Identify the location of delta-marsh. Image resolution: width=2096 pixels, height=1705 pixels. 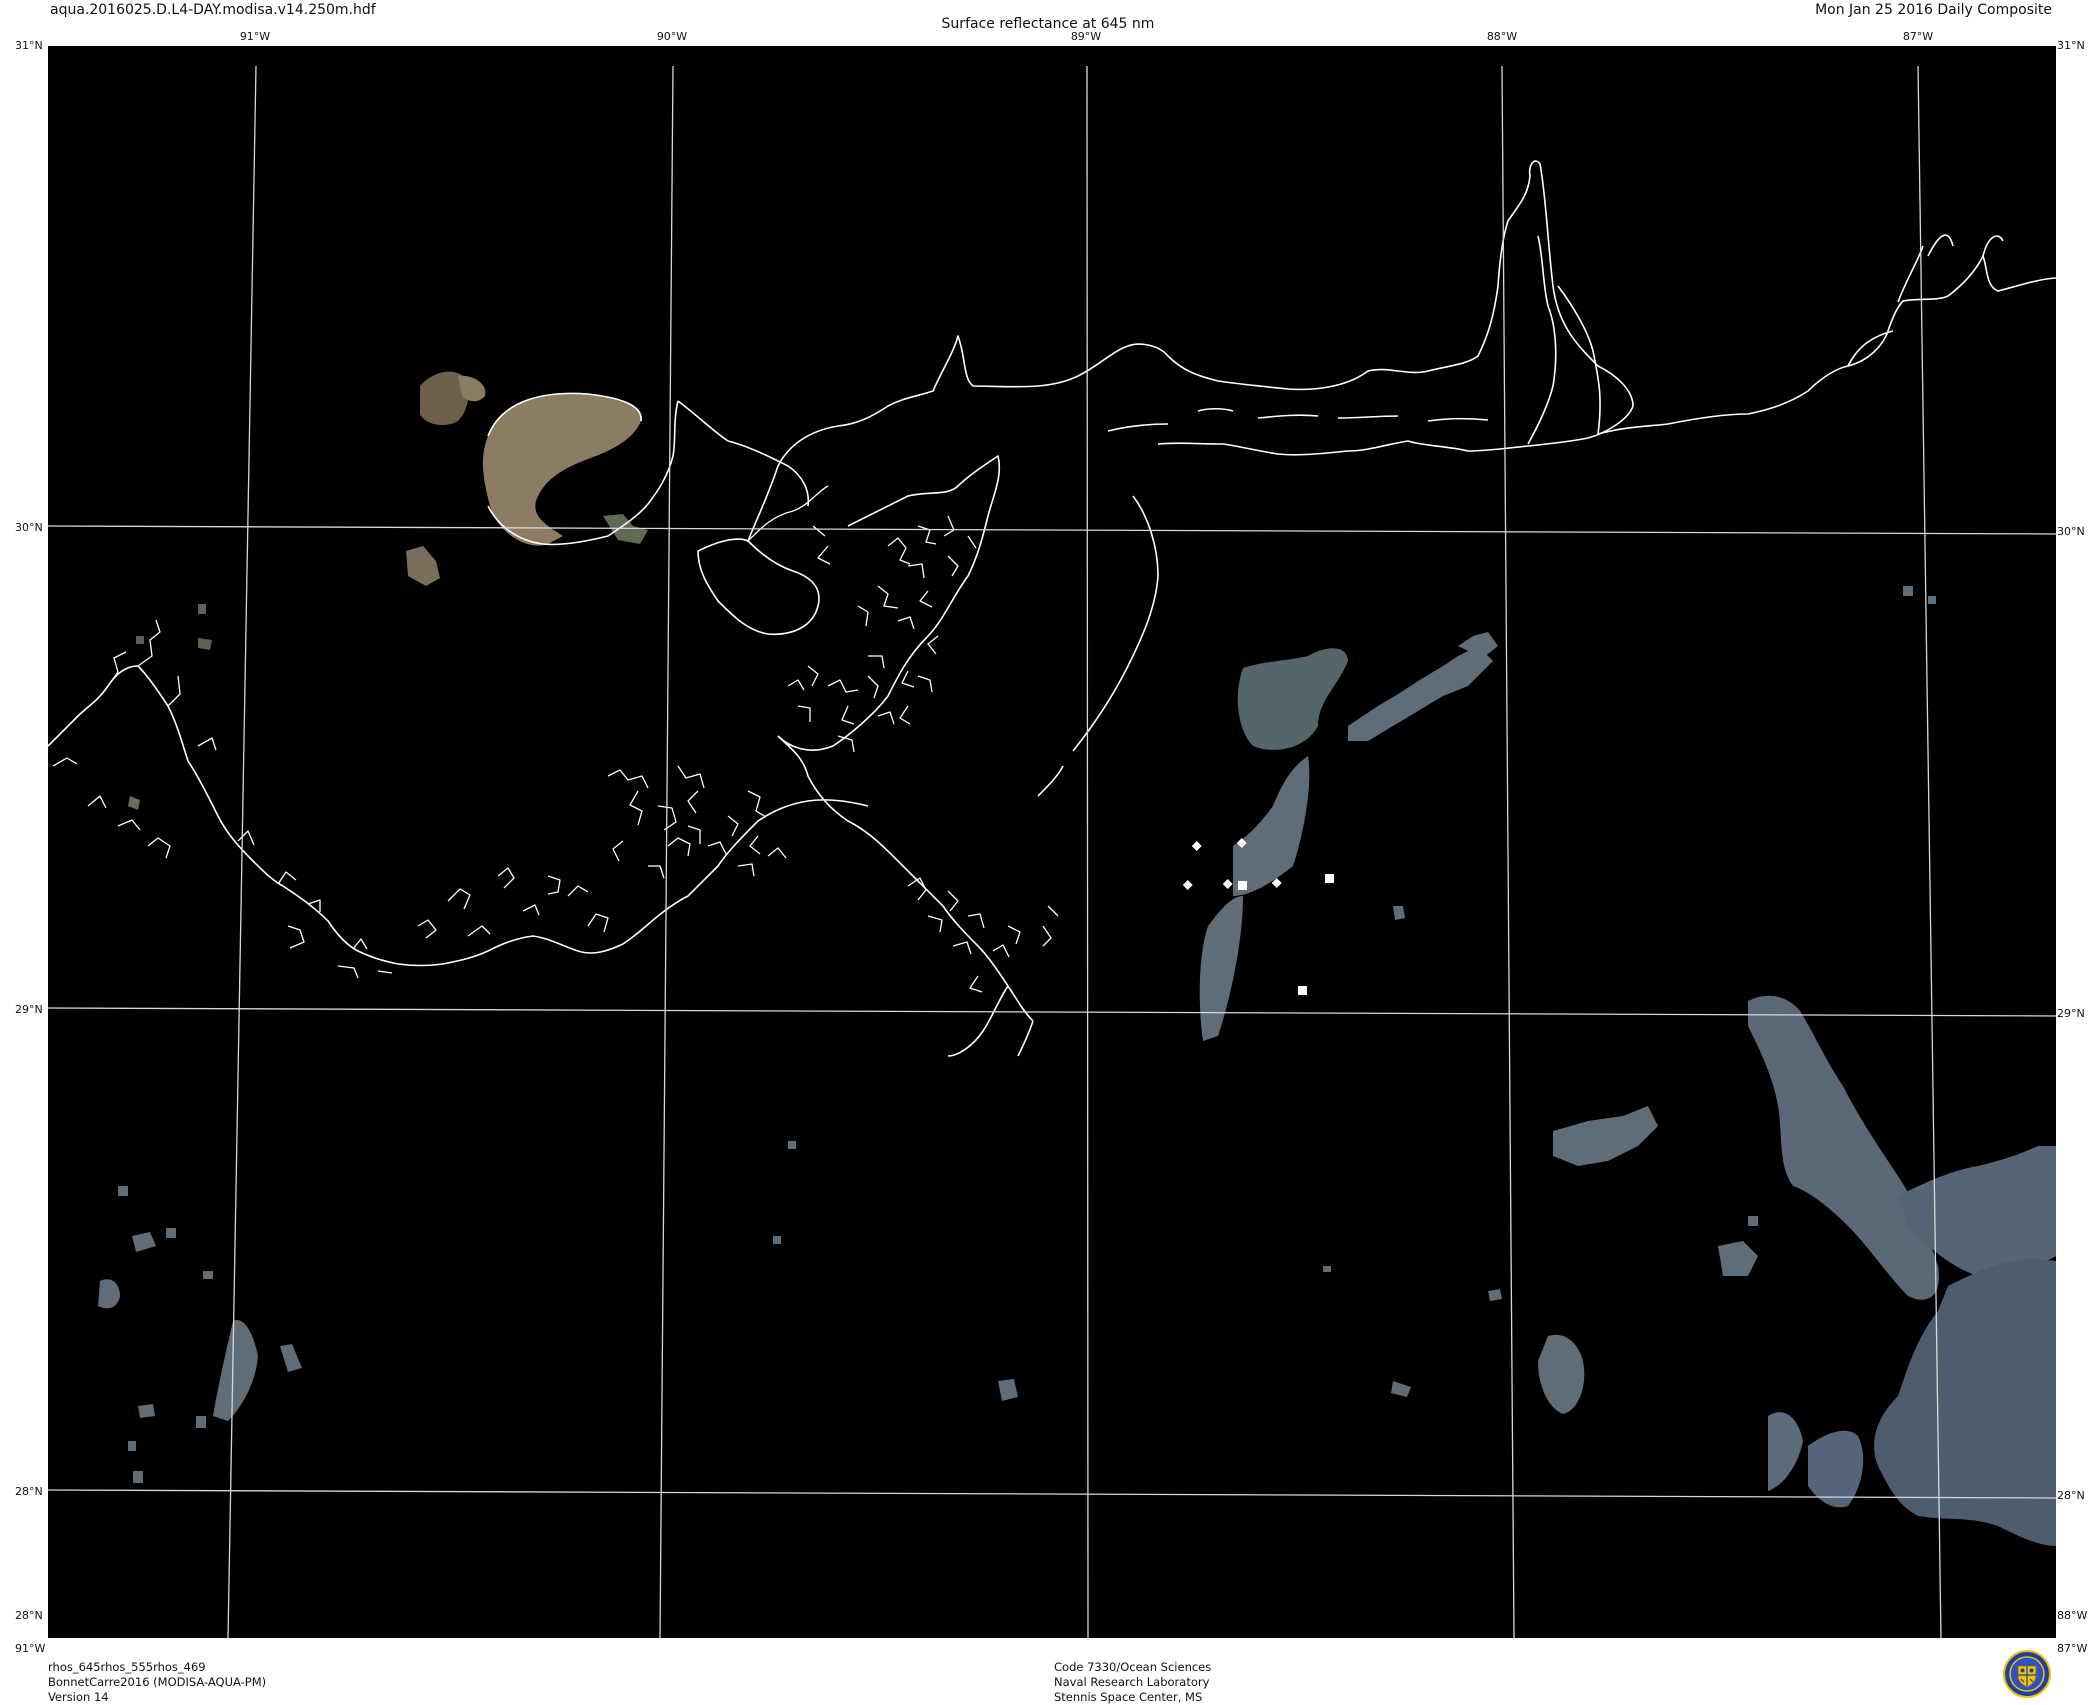
(860, 709).